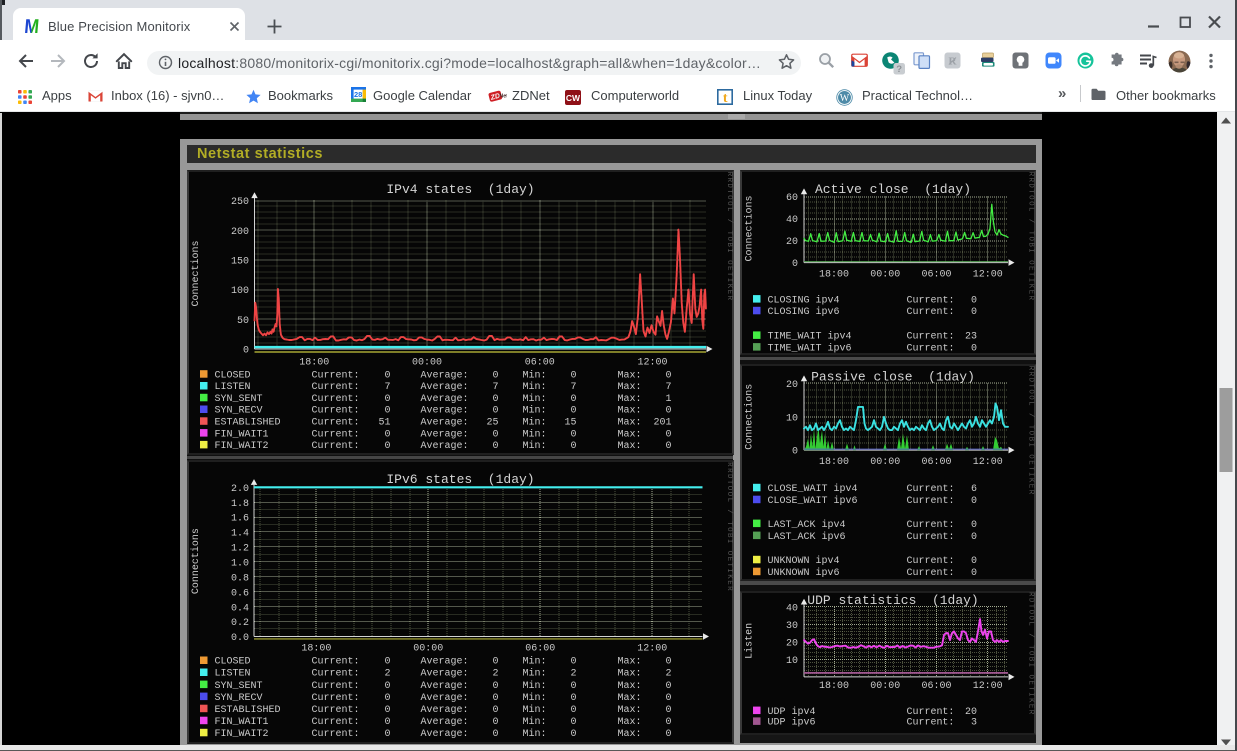 The height and width of the screenshot is (751, 1237). Describe the element at coordinates (239, 202) in the screenshot. I see `svg-text: 250` at that location.